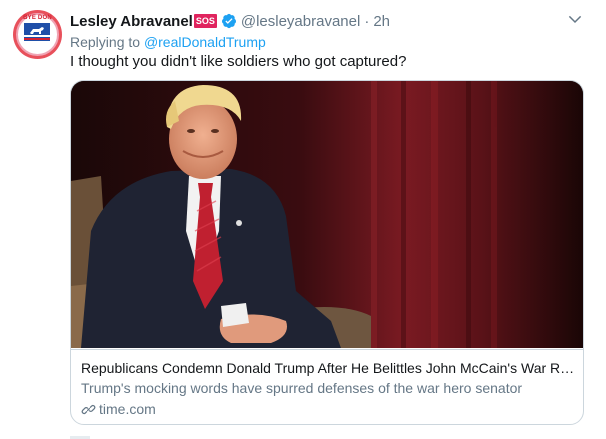 The image size is (606, 439). Describe the element at coordinates (381, 21) in the screenshot. I see `tweet-timestamp: 2h` at that location.